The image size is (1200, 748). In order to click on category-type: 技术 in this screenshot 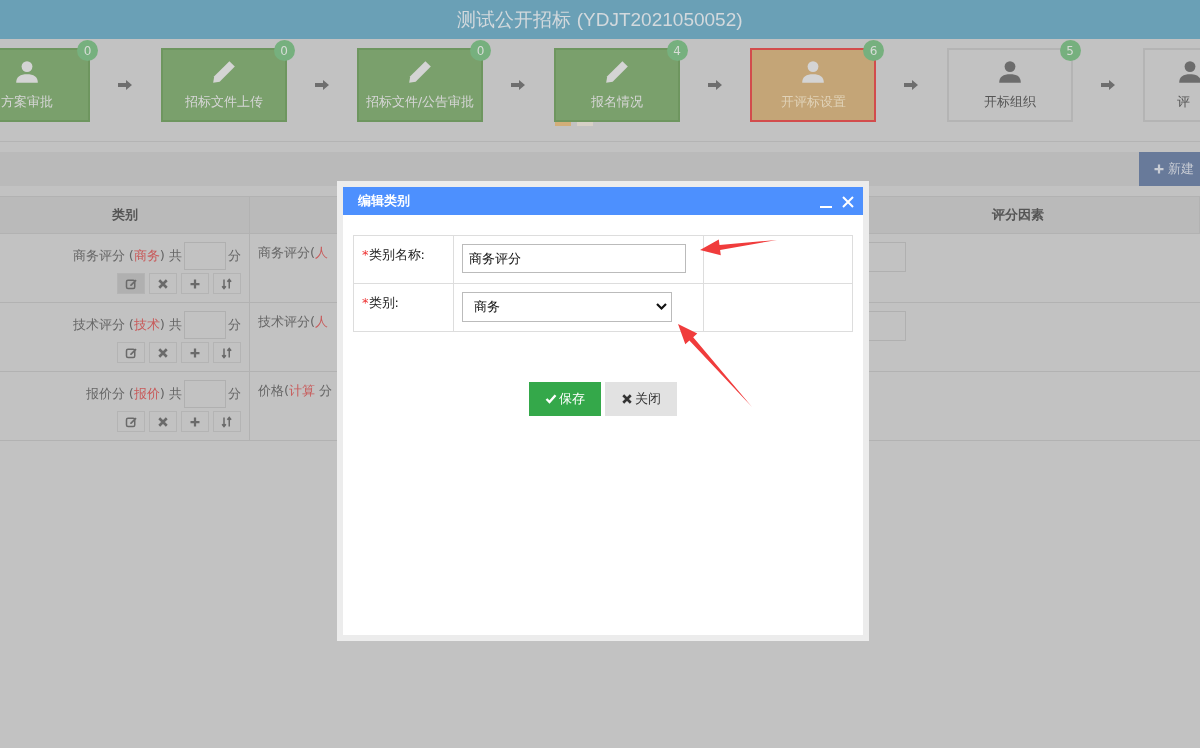, I will do `click(146, 325)`.